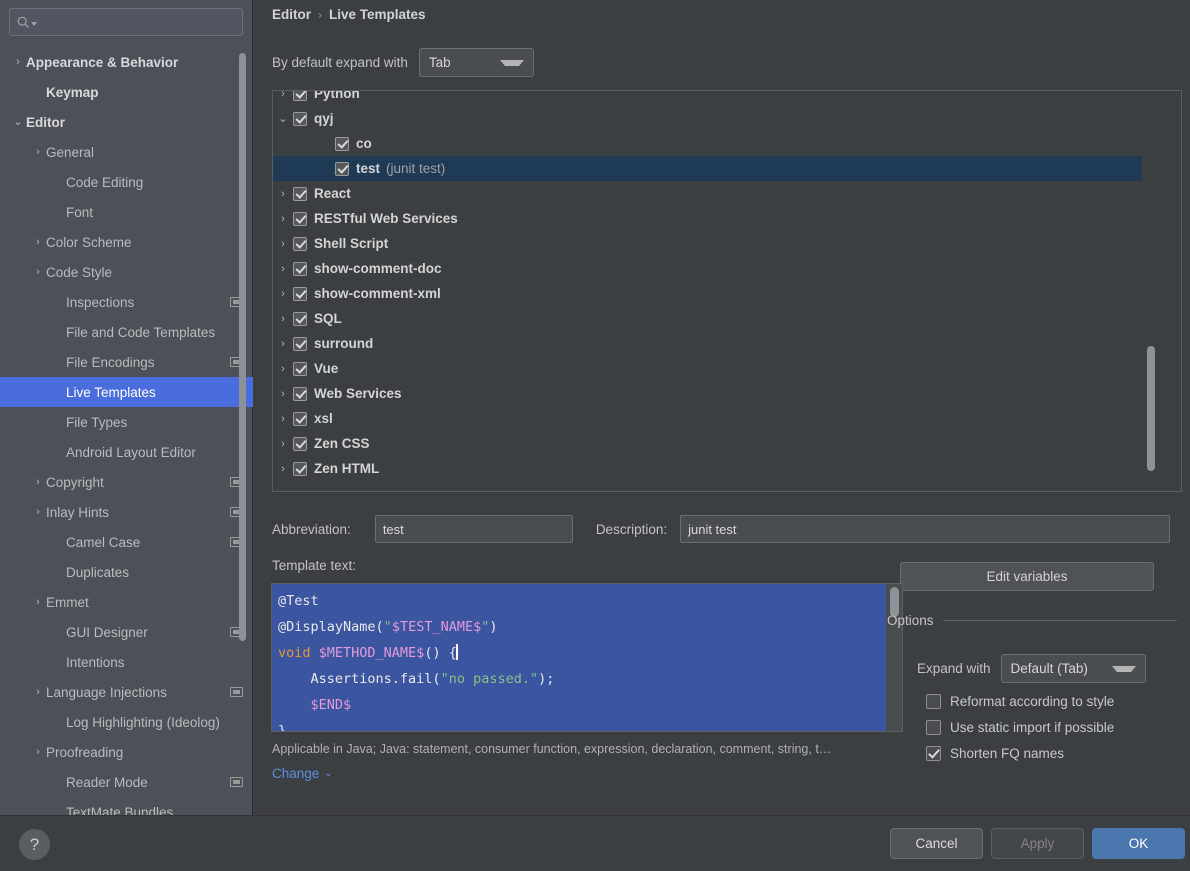 The width and height of the screenshot is (1190, 871). Describe the element at coordinates (707, 443) in the screenshot. I see `template-row: › Zen CSS` at that location.